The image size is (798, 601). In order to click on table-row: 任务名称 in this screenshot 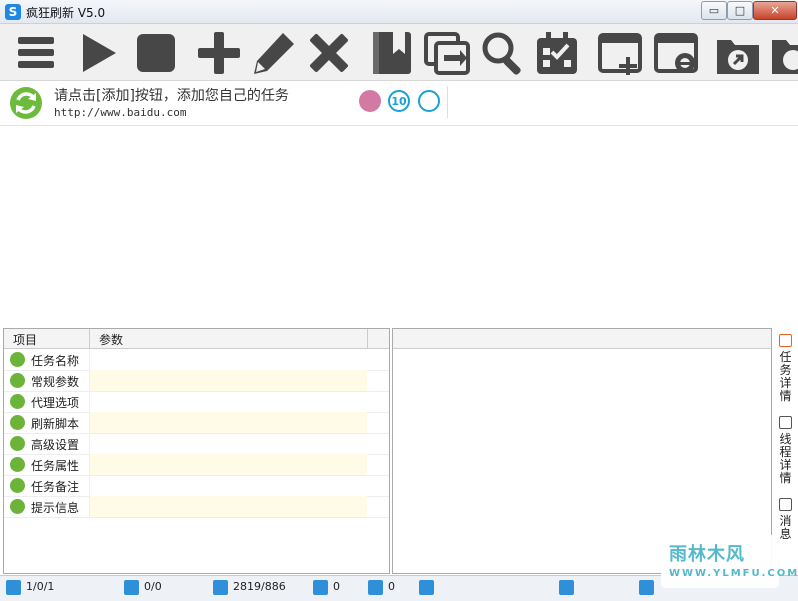, I will do `click(196, 360)`.